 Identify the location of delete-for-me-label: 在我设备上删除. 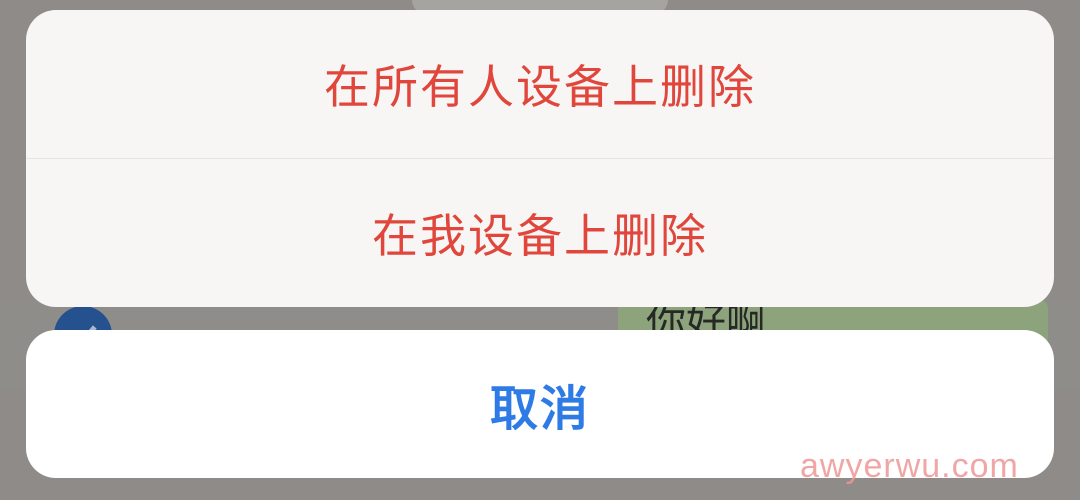
(540, 236).